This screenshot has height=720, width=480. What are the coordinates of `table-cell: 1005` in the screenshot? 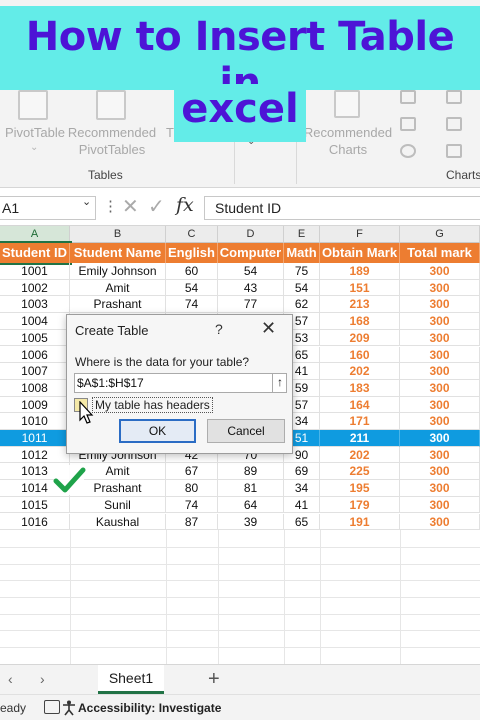 It's located at (35, 338).